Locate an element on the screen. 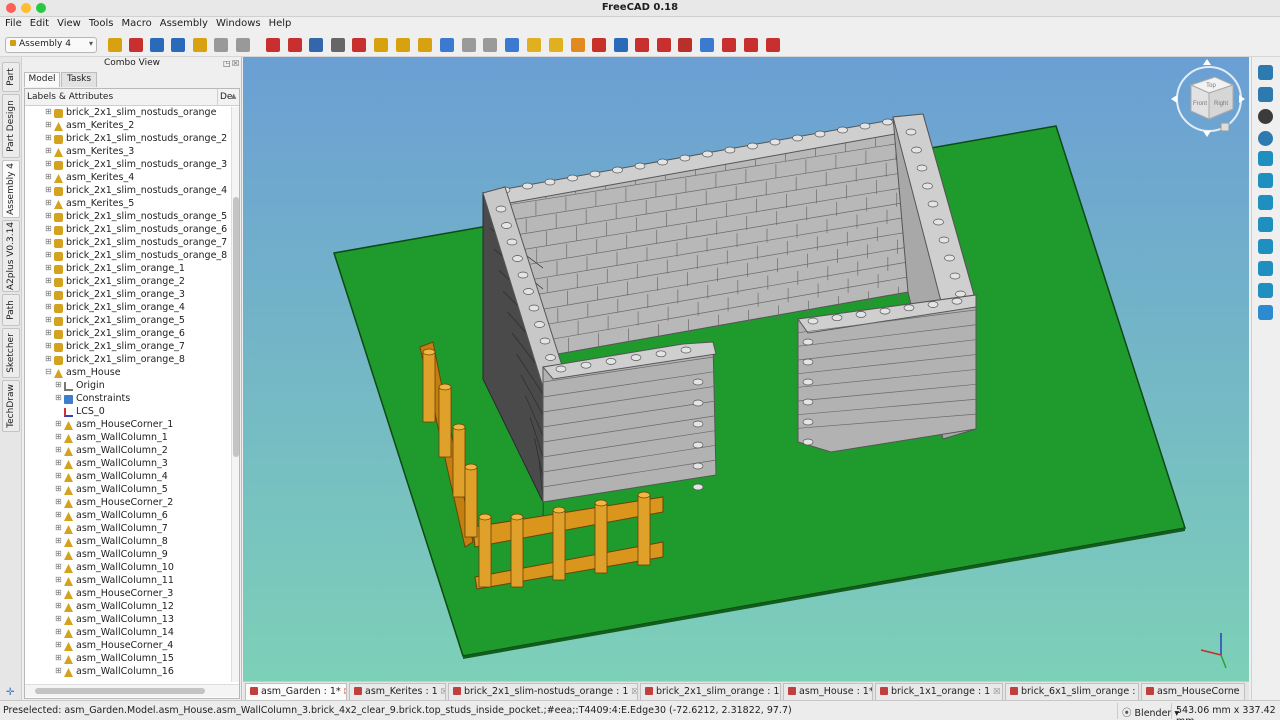 This screenshot has width=1280, height=720. tab-a2plus: A2plus V0.3.14 is located at coordinates (11, 256).